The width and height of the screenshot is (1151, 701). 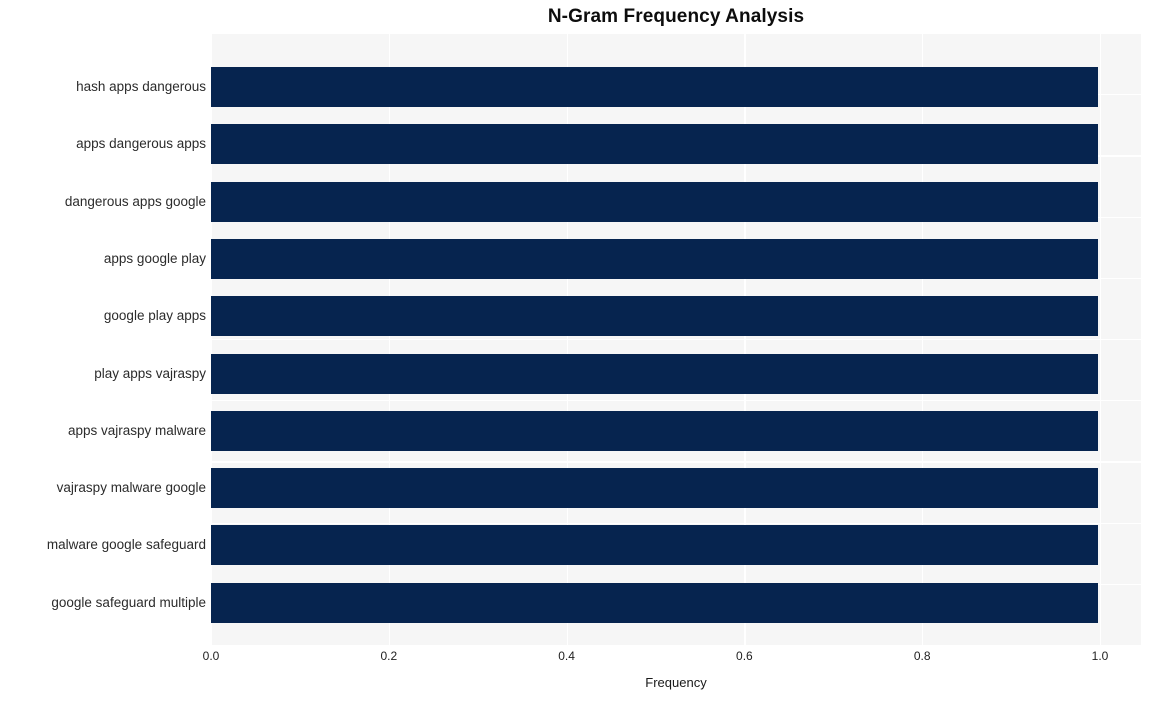 What do you see at coordinates (131, 487) in the screenshot?
I see `y-tick-label: vajraspy malware google` at bounding box center [131, 487].